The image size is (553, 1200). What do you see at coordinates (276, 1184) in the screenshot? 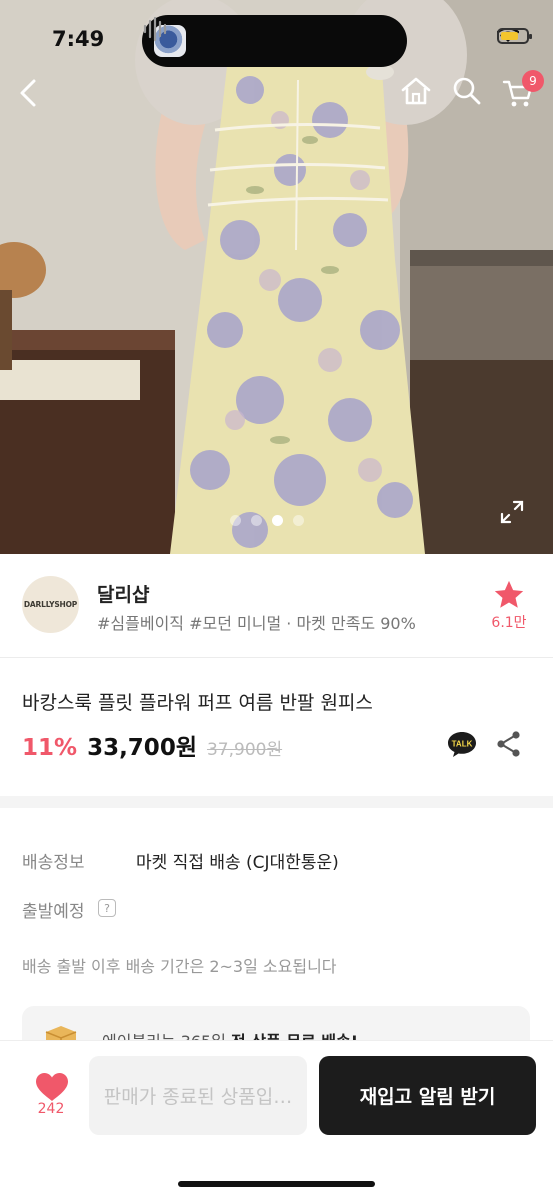
I see `home-indicator` at bounding box center [276, 1184].